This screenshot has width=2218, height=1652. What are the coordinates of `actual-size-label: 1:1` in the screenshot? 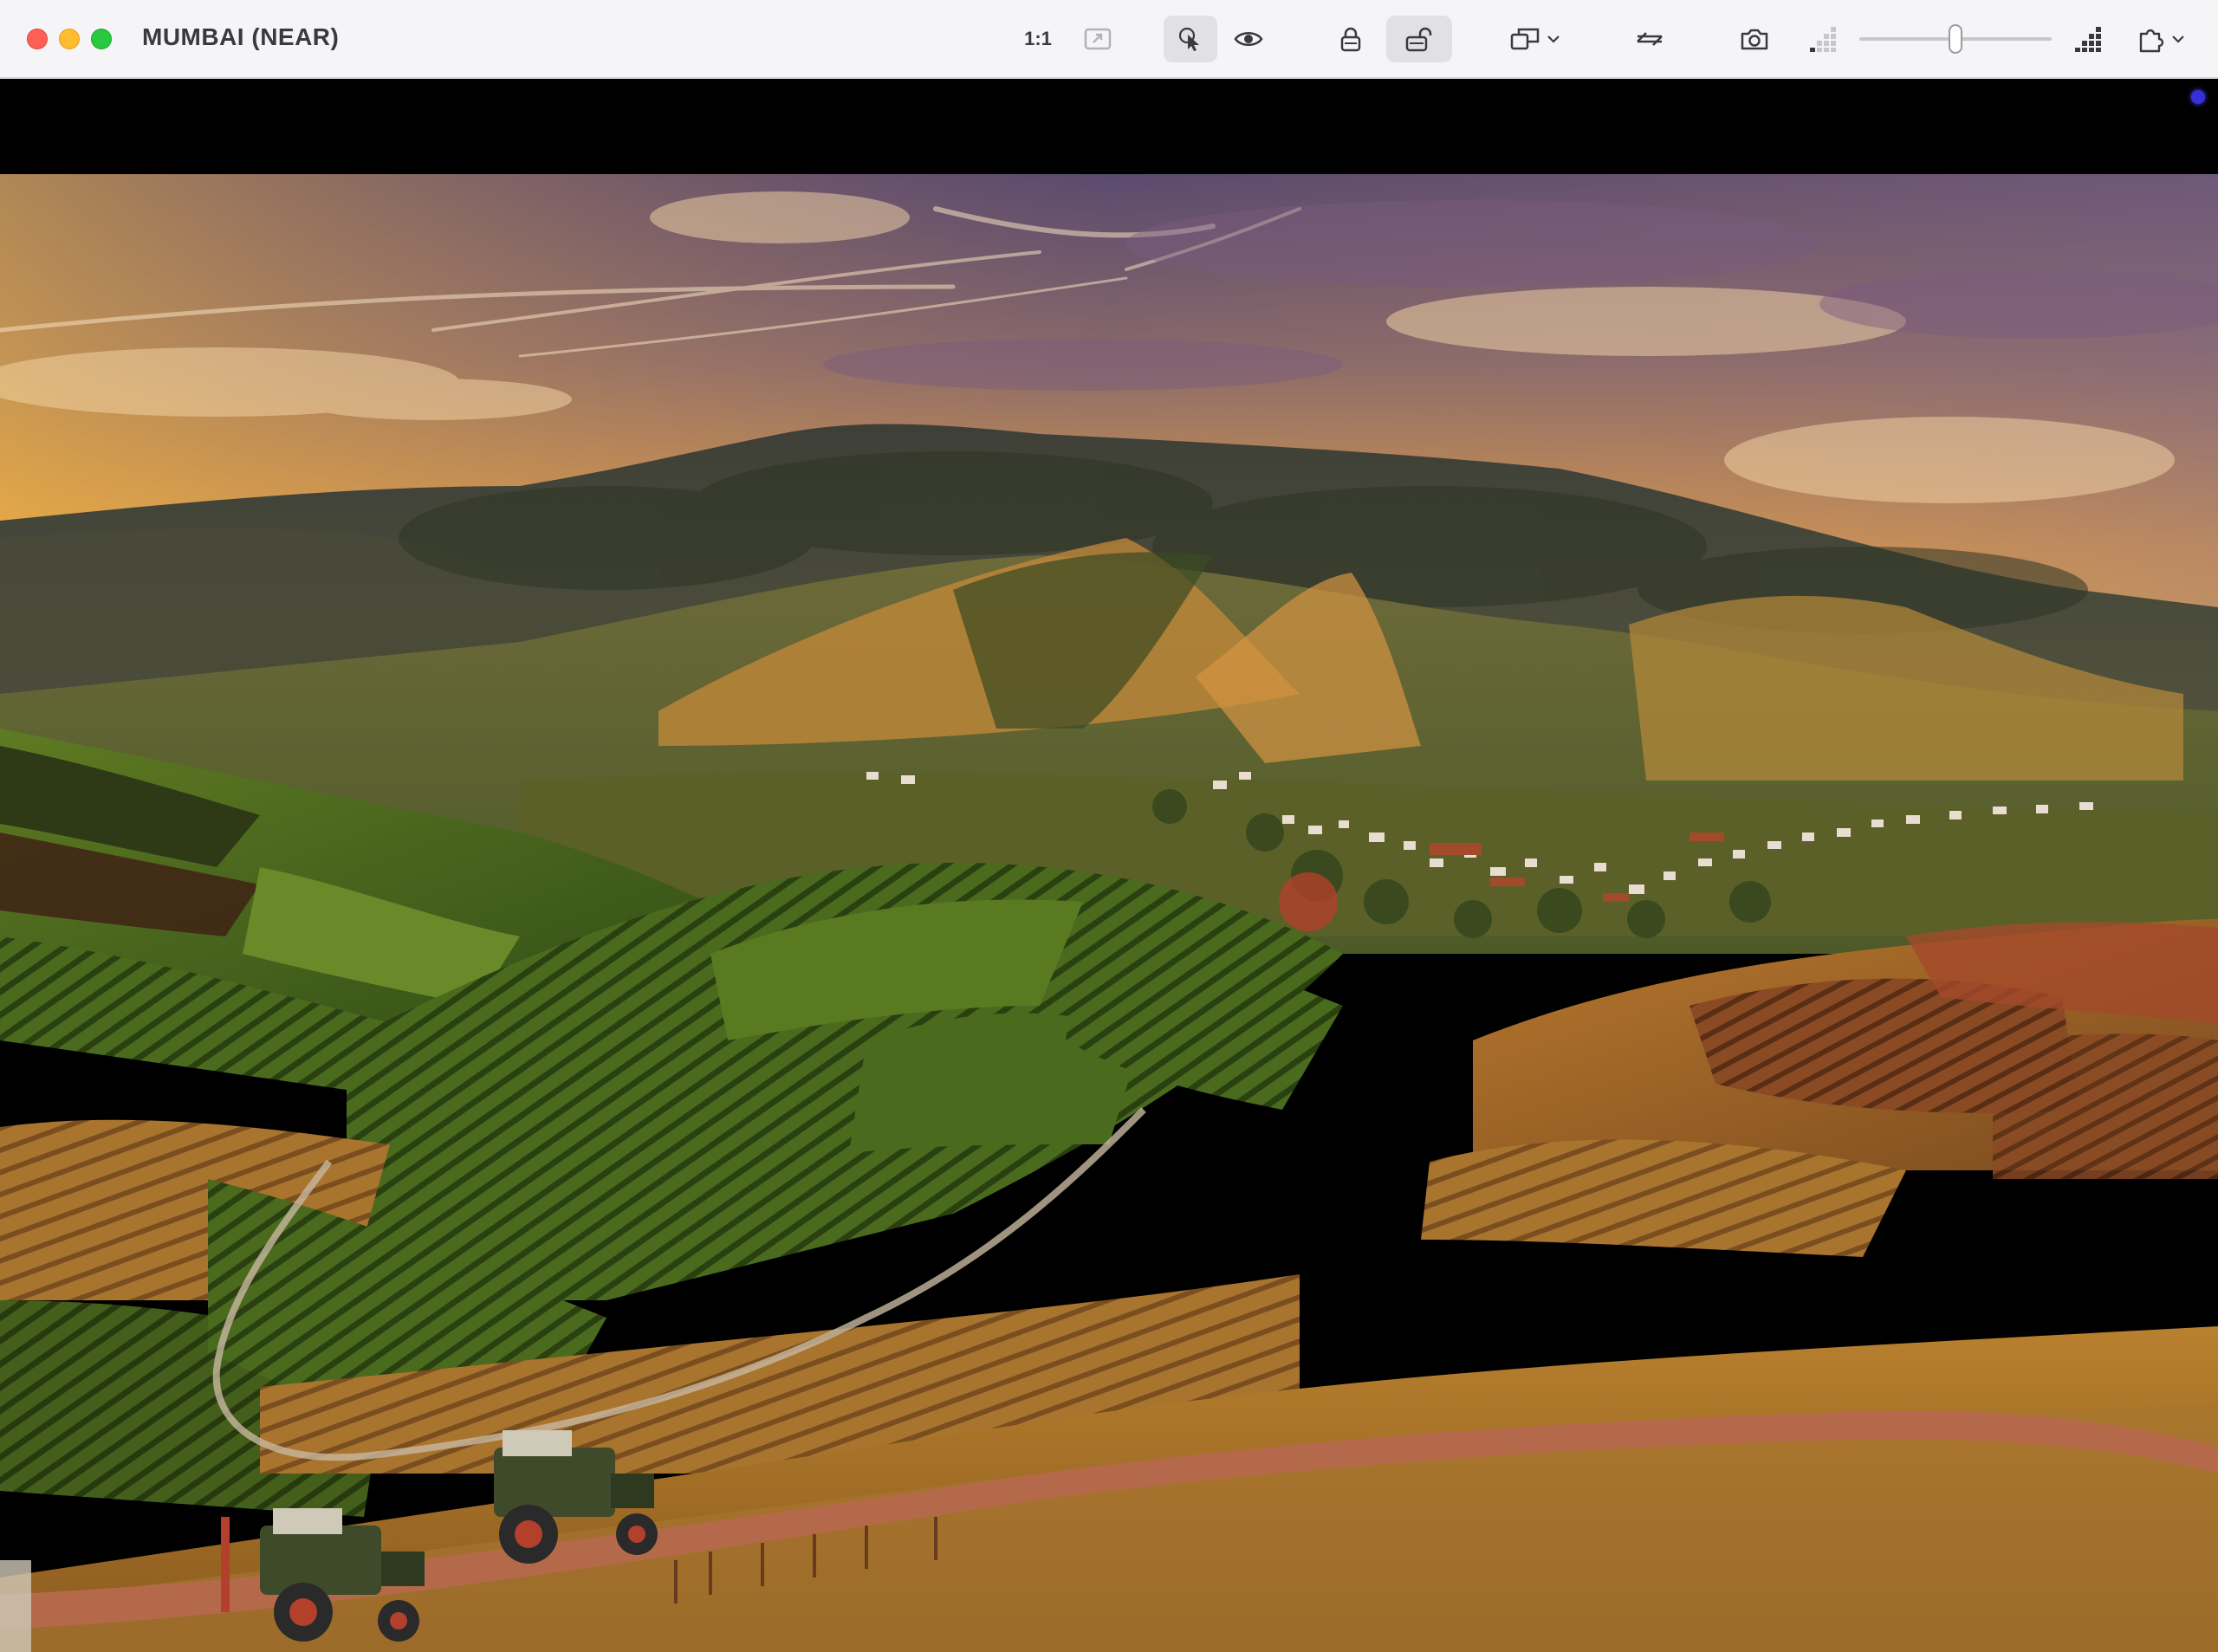 It's located at (1038, 38).